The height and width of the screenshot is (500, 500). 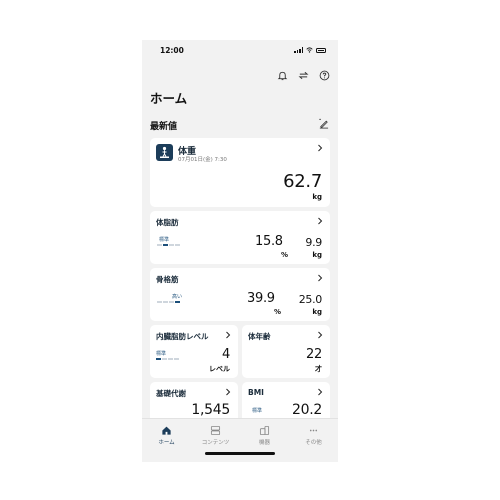 I want to click on help-icon, so click(x=324, y=75).